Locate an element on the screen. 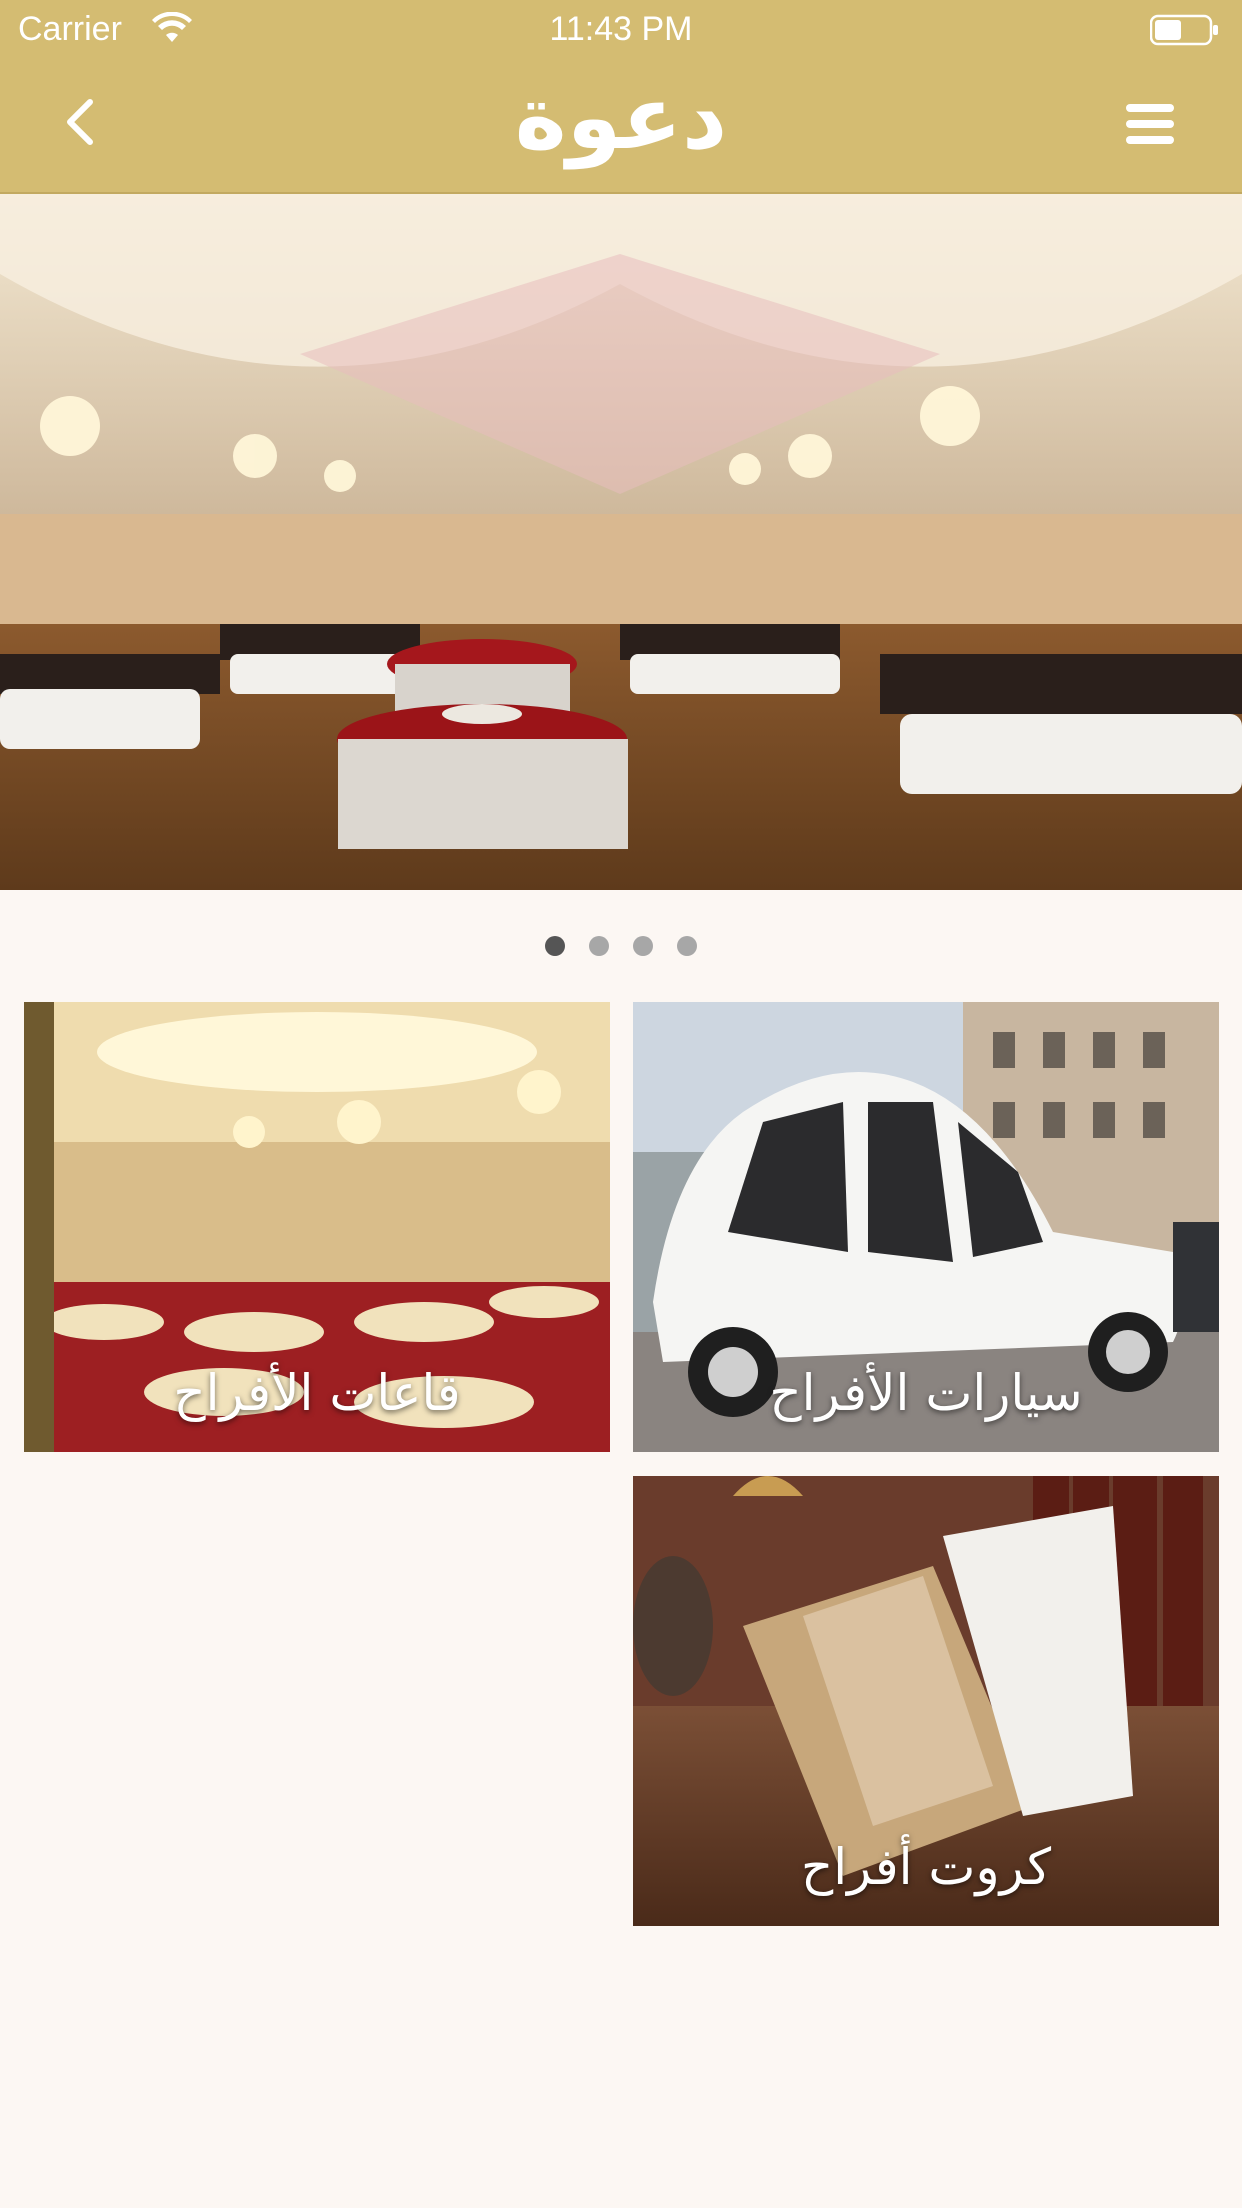 This screenshot has height=2208, width=1242. hamburger-menu-icon is located at coordinates (1150, 124).